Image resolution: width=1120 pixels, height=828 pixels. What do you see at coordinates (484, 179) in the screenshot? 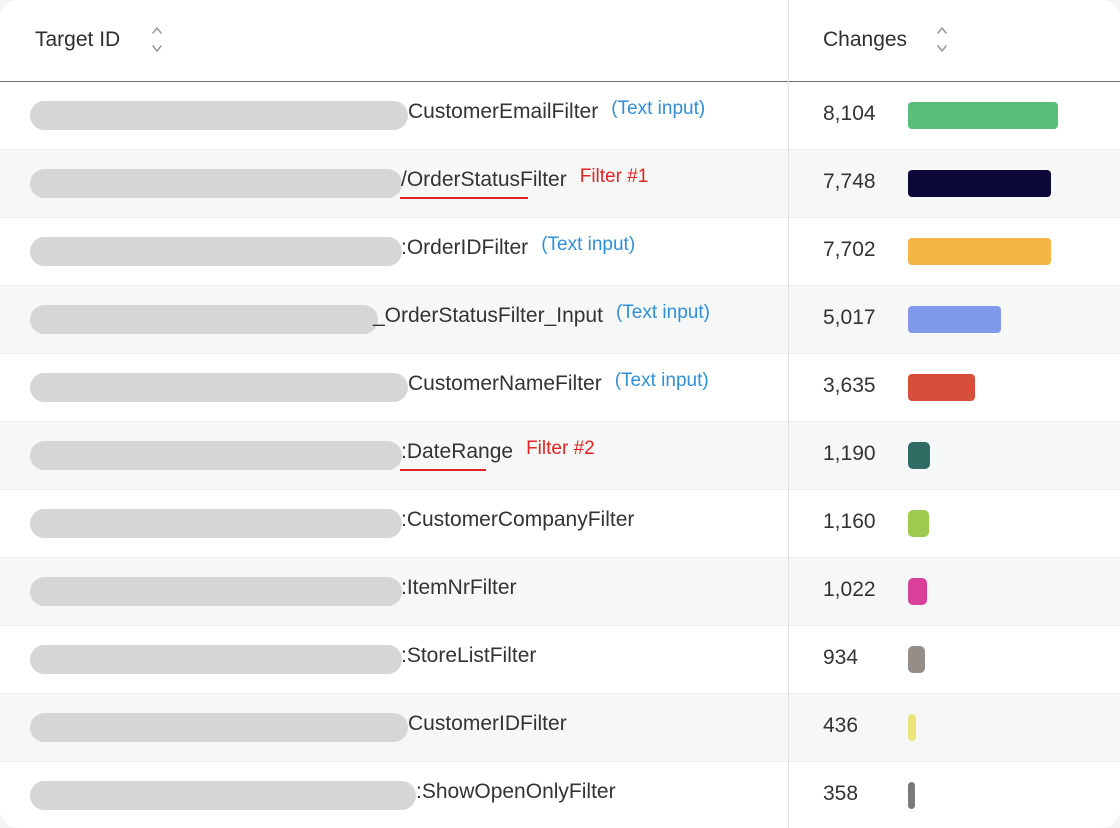
I see `target-id-cell: /OrderStatusFilter` at bounding box center [484, 179].